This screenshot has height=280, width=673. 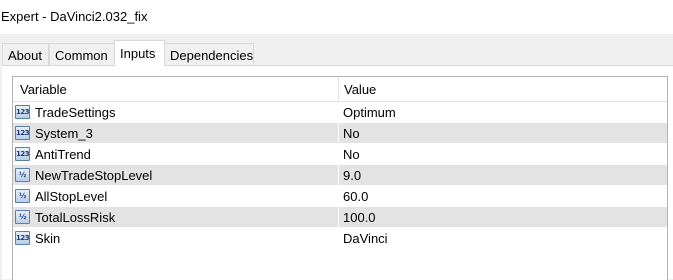 I want to click on table-row: ½ AllStopLevel 60.0, so click(x=340, y=196).